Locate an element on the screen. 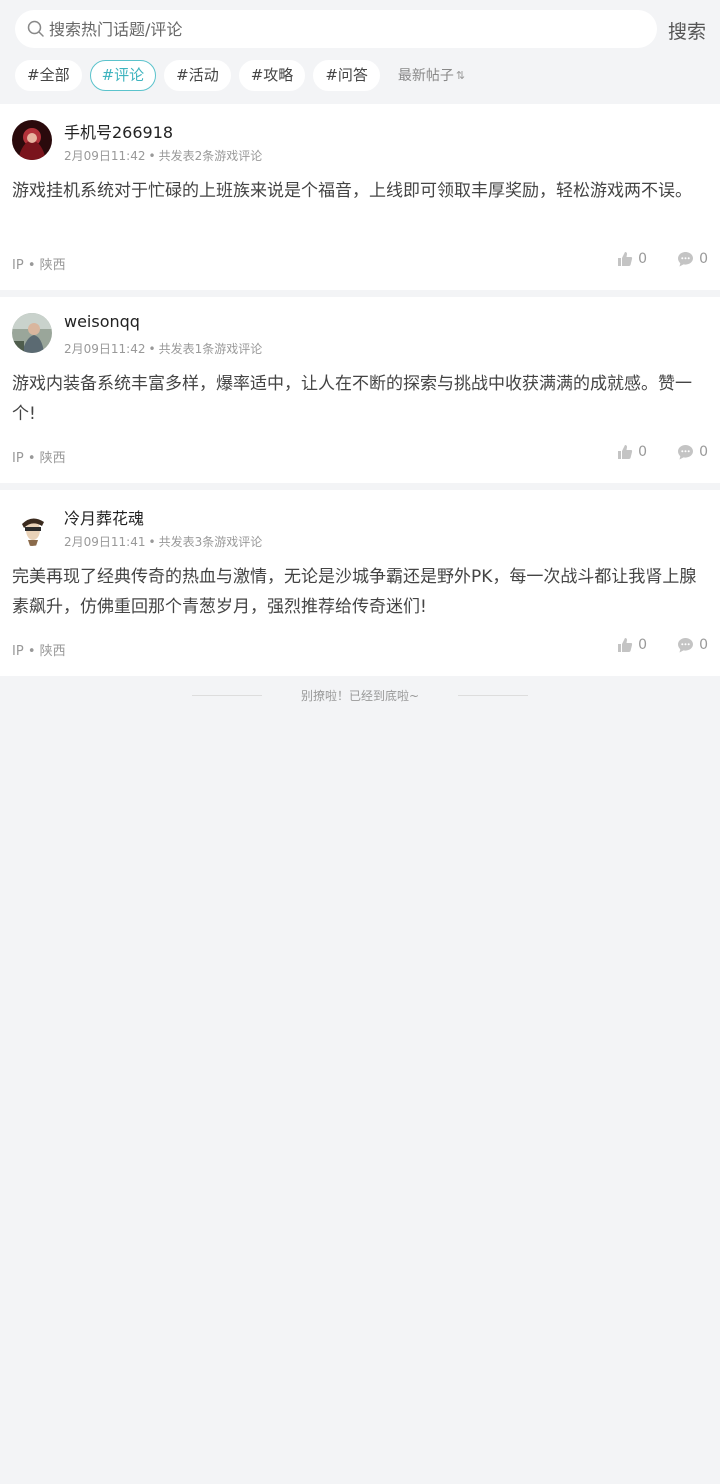 The width and height of the screenshot is (720, 1484). username: weisonqq is located at coordinates (102, 321).